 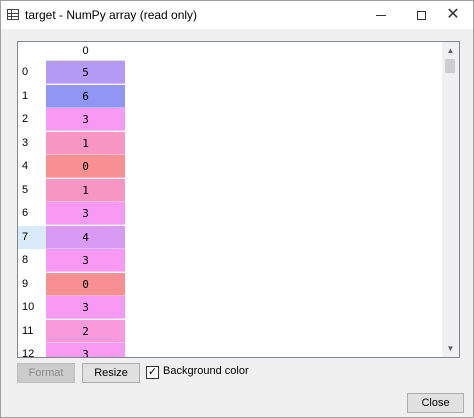 I want to click on background-color-label: Background color, so click(x=206, y=371).